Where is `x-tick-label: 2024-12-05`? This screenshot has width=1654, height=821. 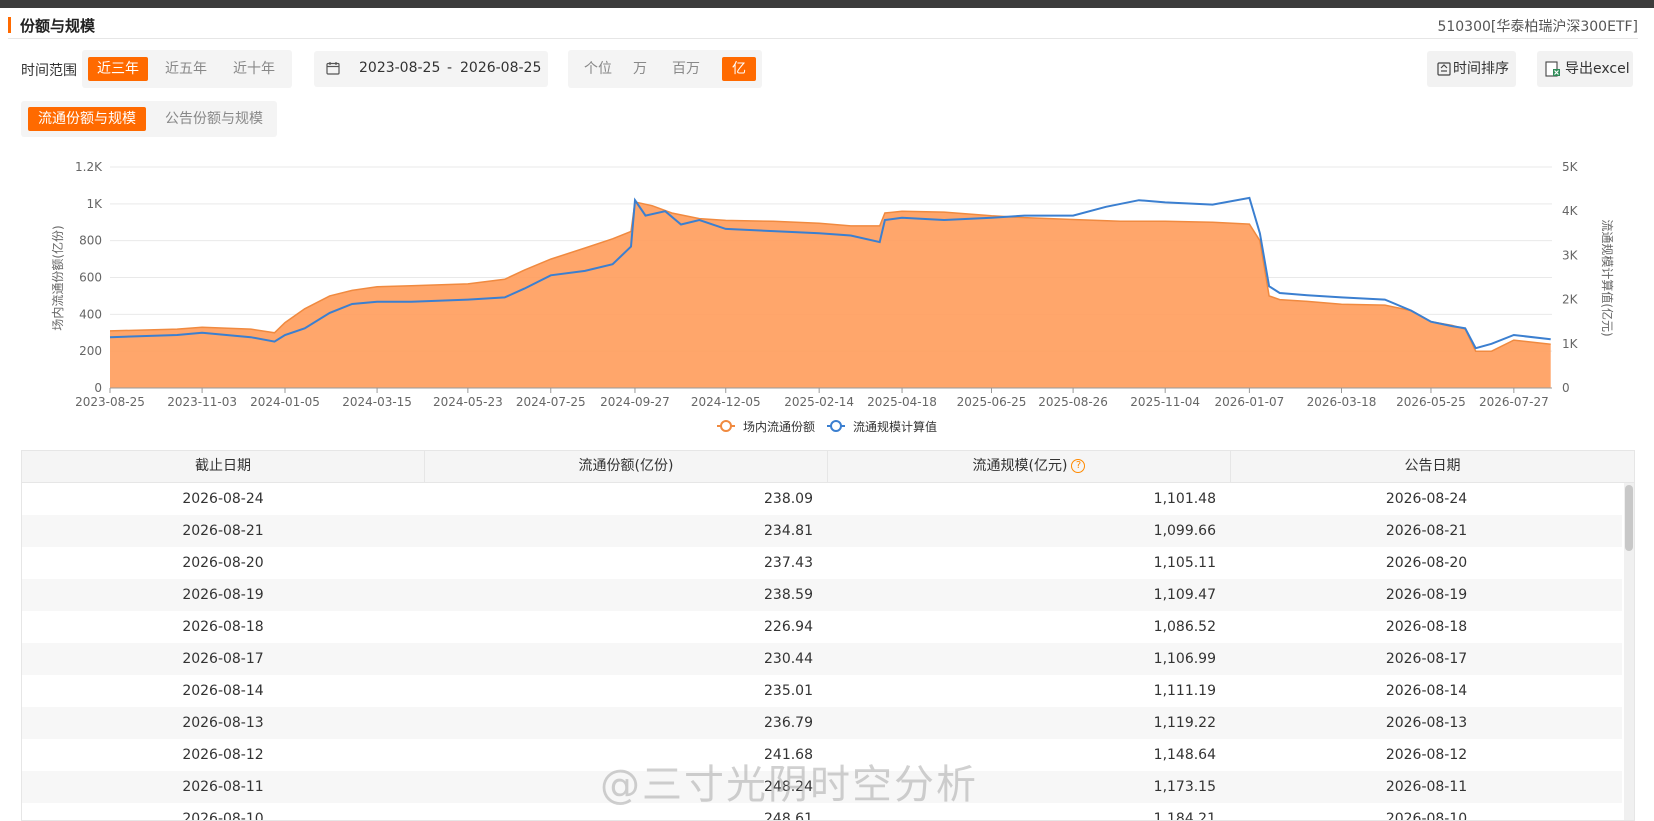
x-tick-label: 2024-12-05 is located at coordinates (726, 402).